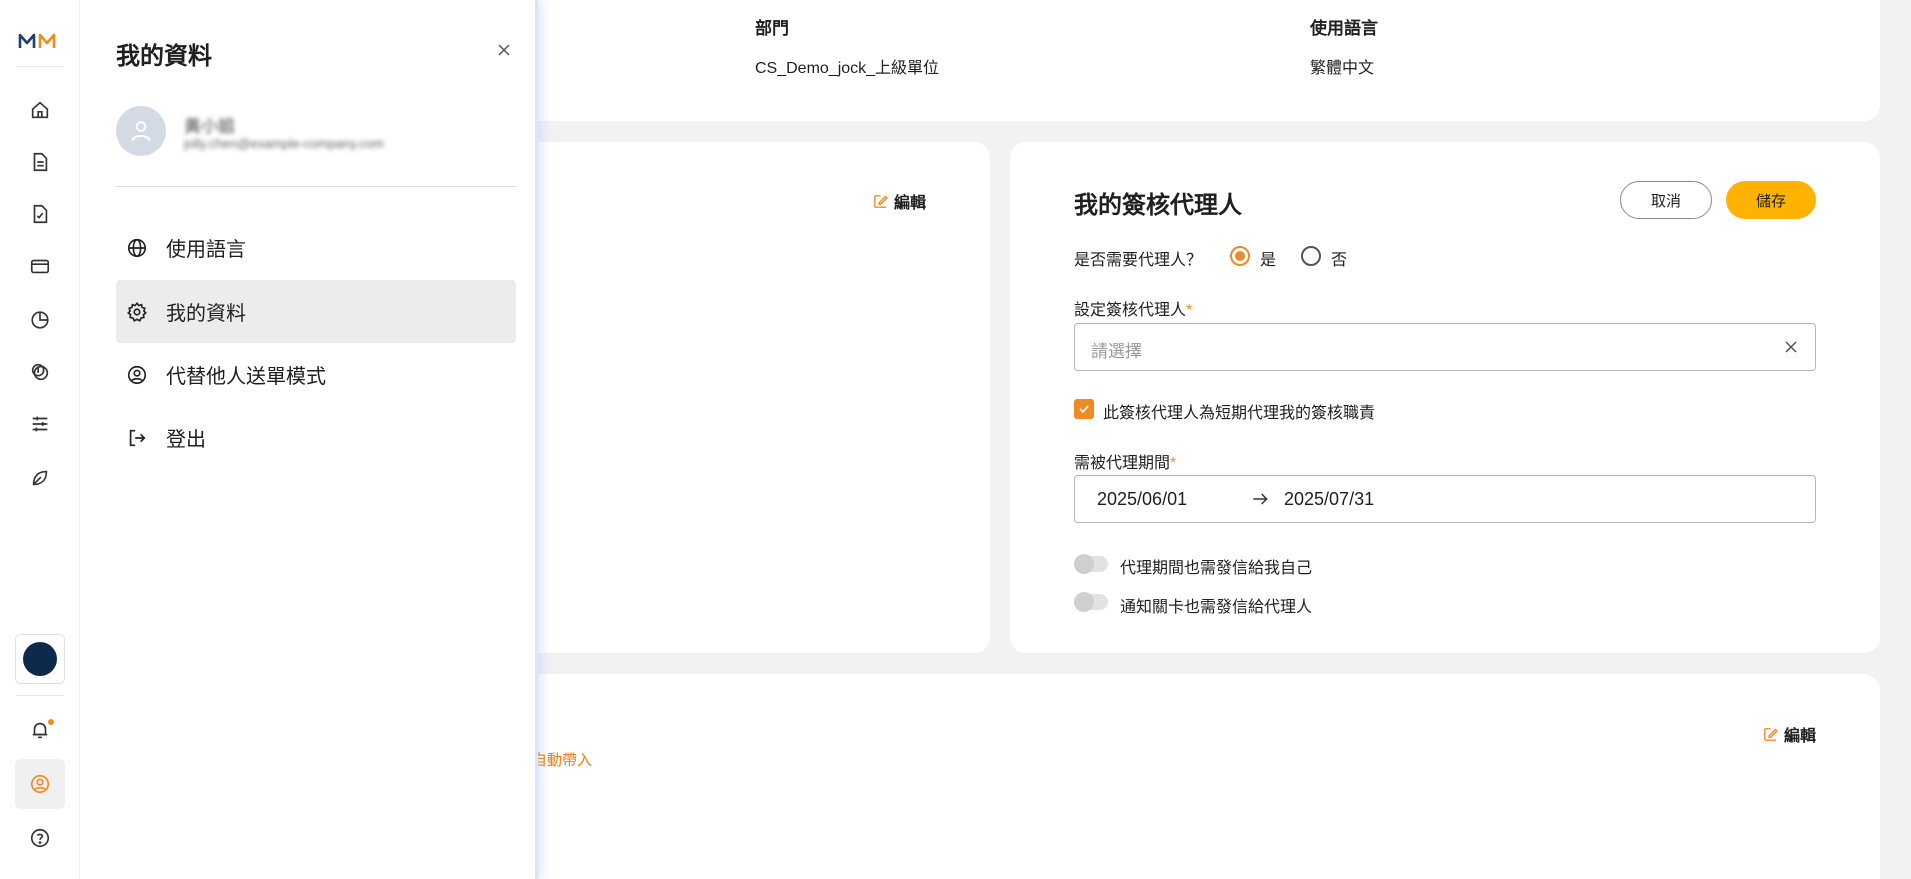 The image size is (1911, 879). Describe the element at coordinates (40, 214) in the screenshot. I see `document-sign-icon` at that location.